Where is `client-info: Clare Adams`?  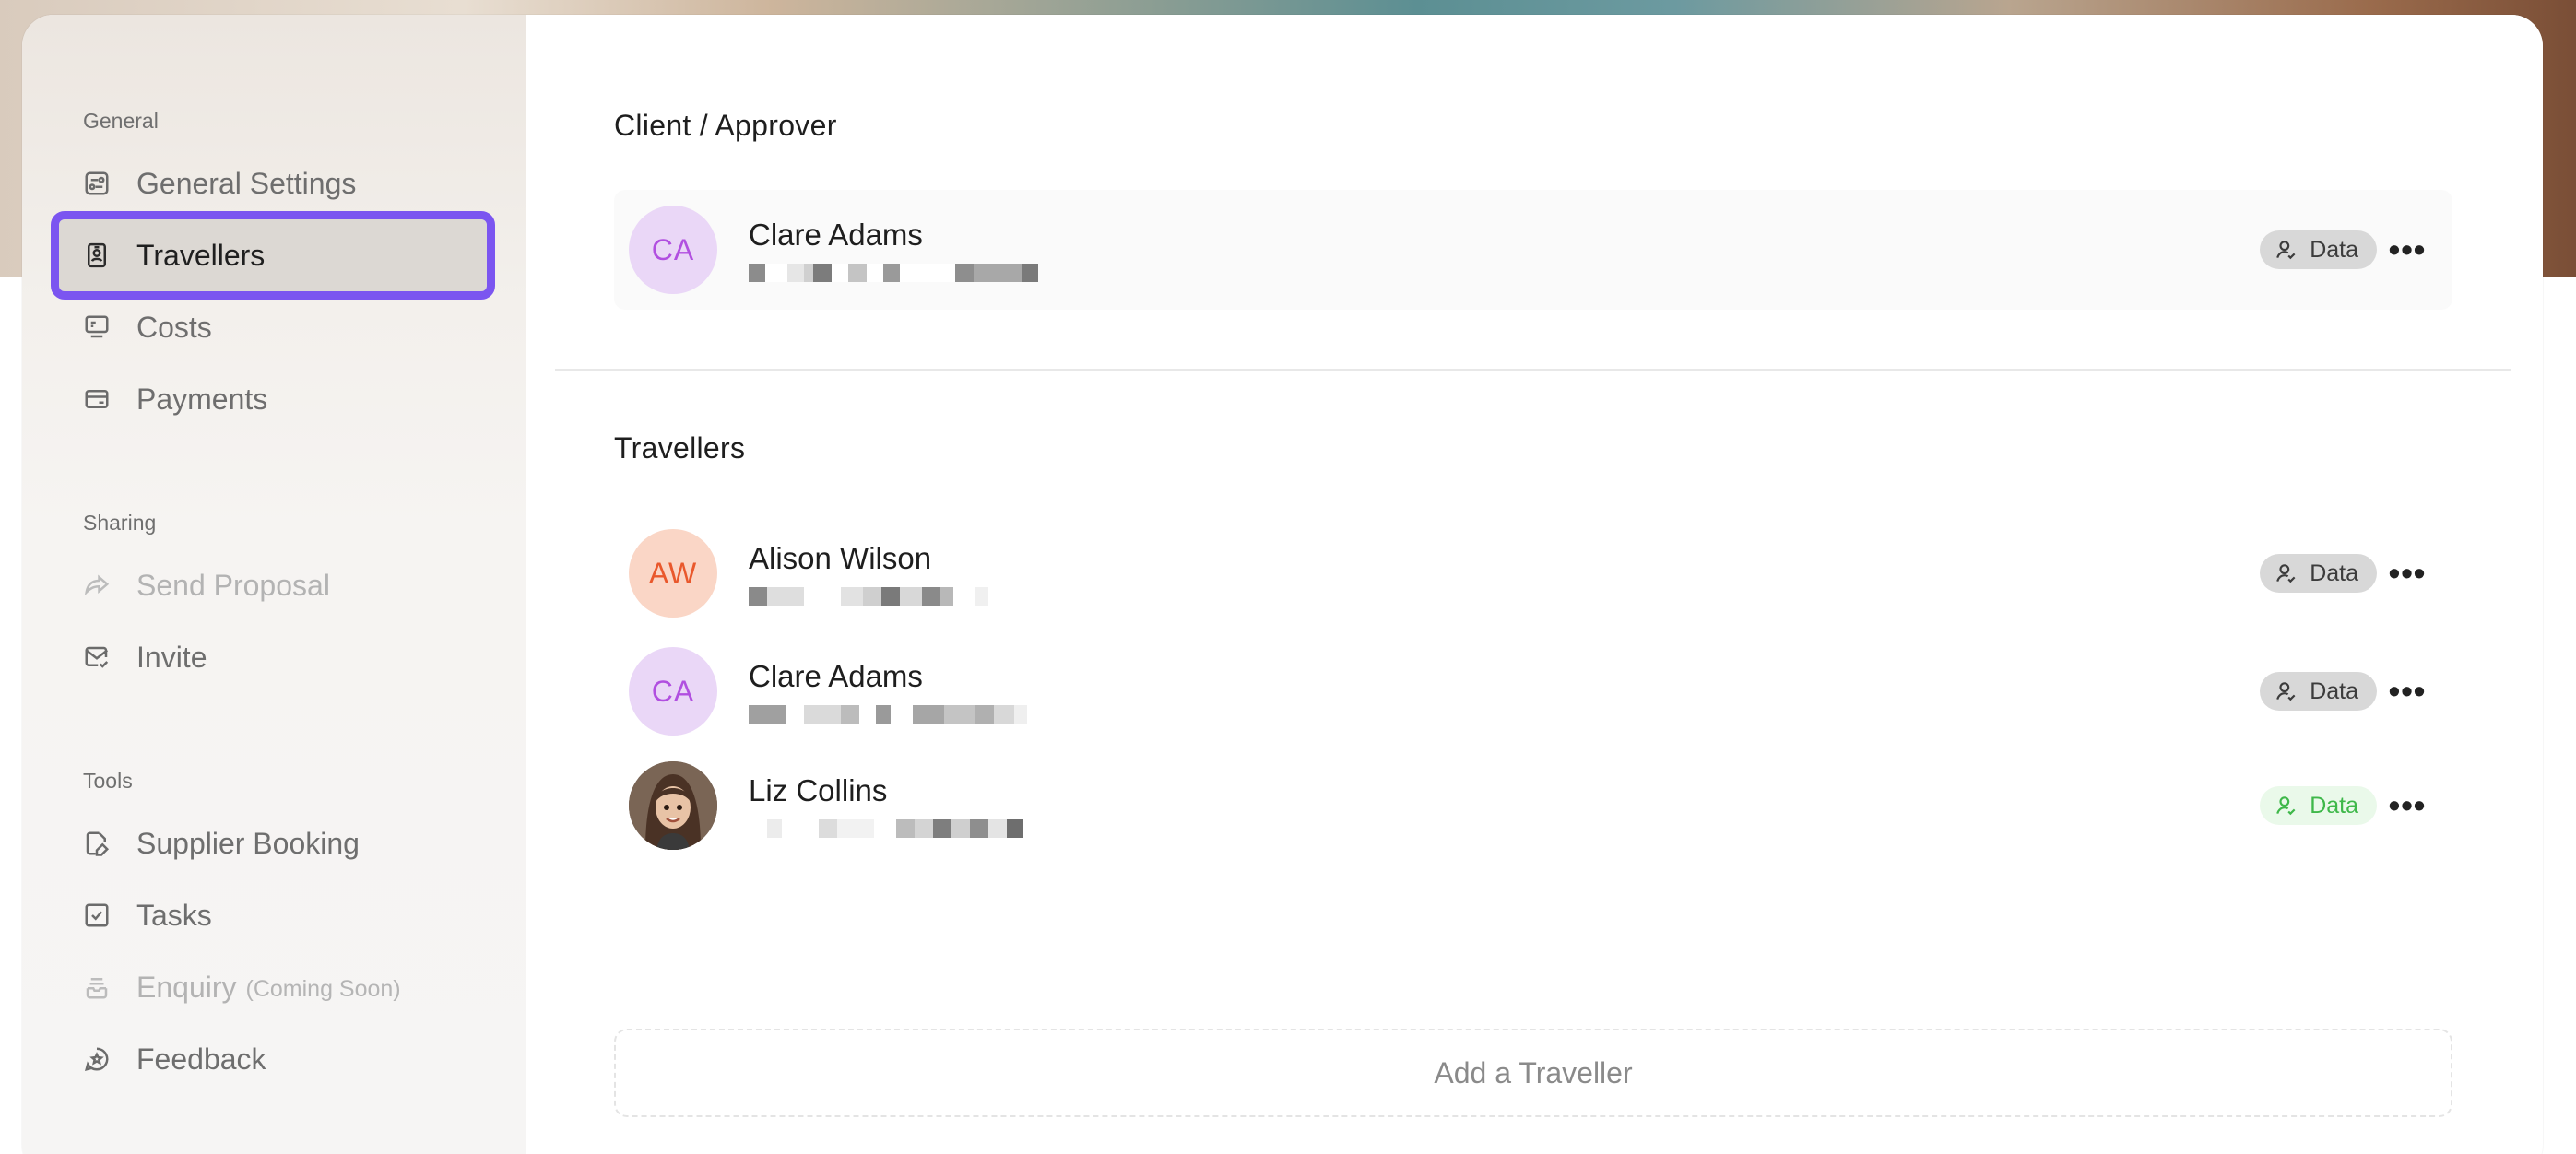 client-info: Clare Adams is located at coordinates (893, 250).